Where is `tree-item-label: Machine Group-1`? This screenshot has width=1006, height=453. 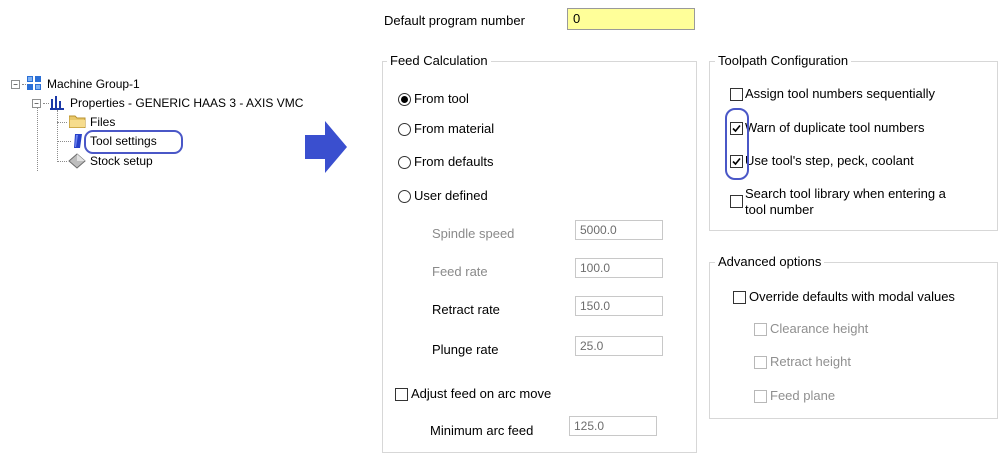 tree-item-label: Machine Group-1 is located at coordinates (93, 84).